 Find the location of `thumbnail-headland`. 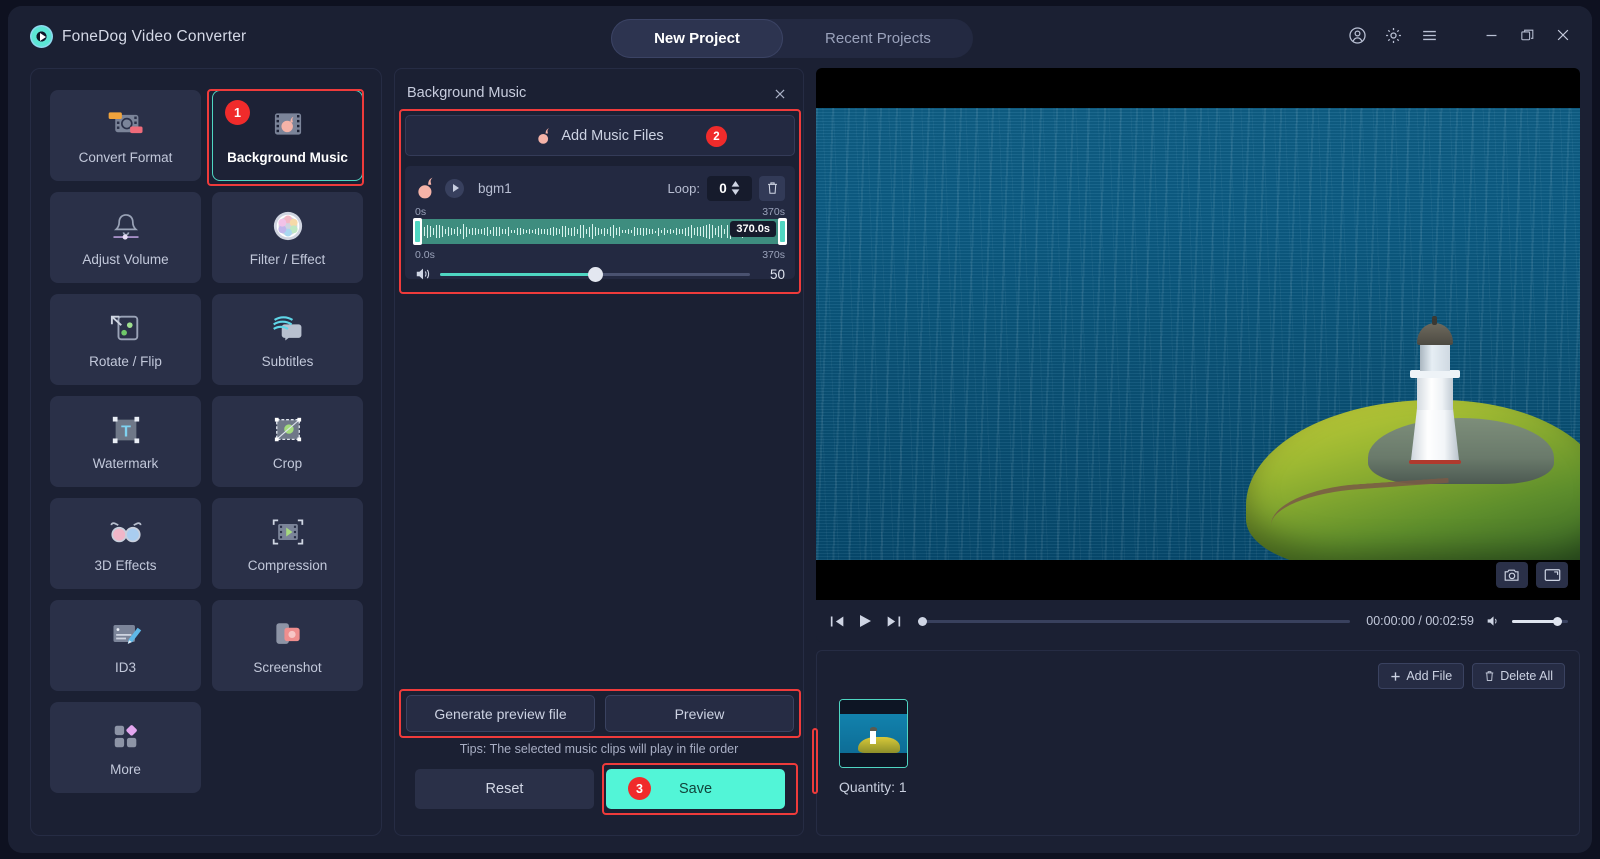

thumbnail-headland is located at coordinates (879, 745).